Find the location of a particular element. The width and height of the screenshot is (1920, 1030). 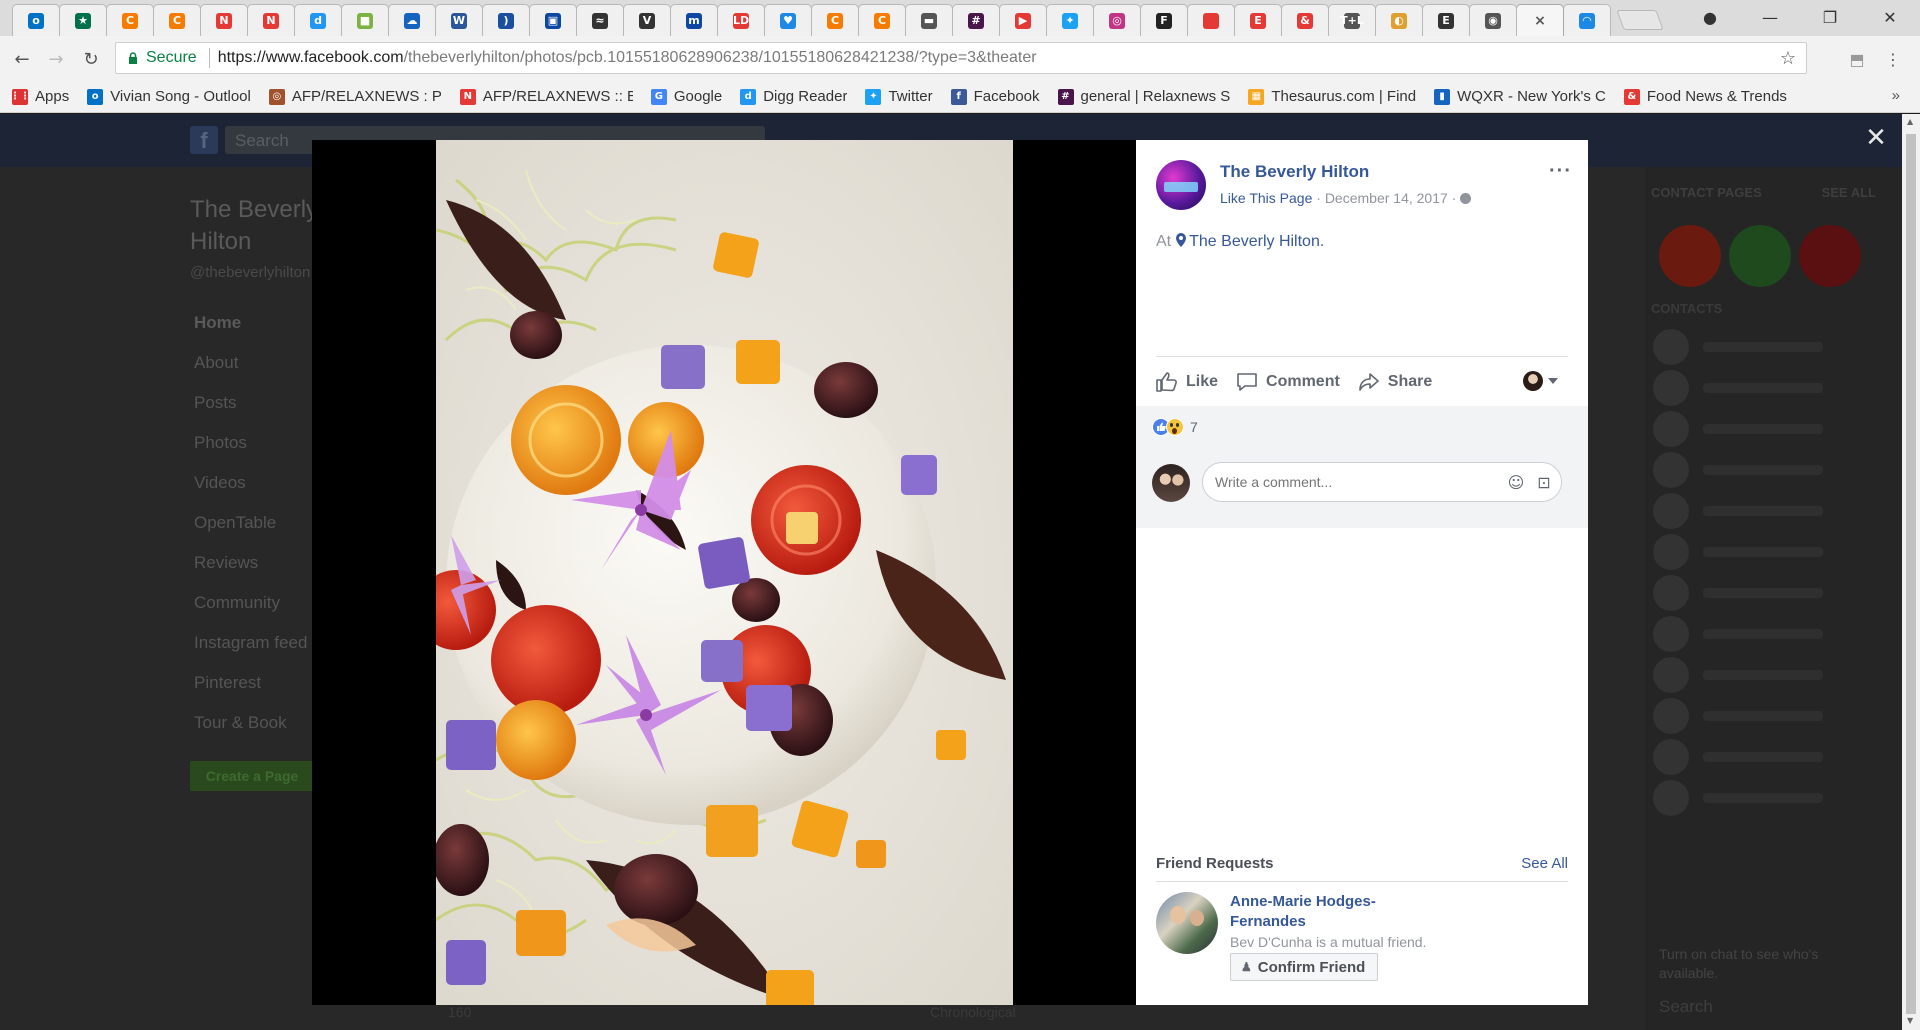

friend-request-avatar is located at coordinates (1187, 923).